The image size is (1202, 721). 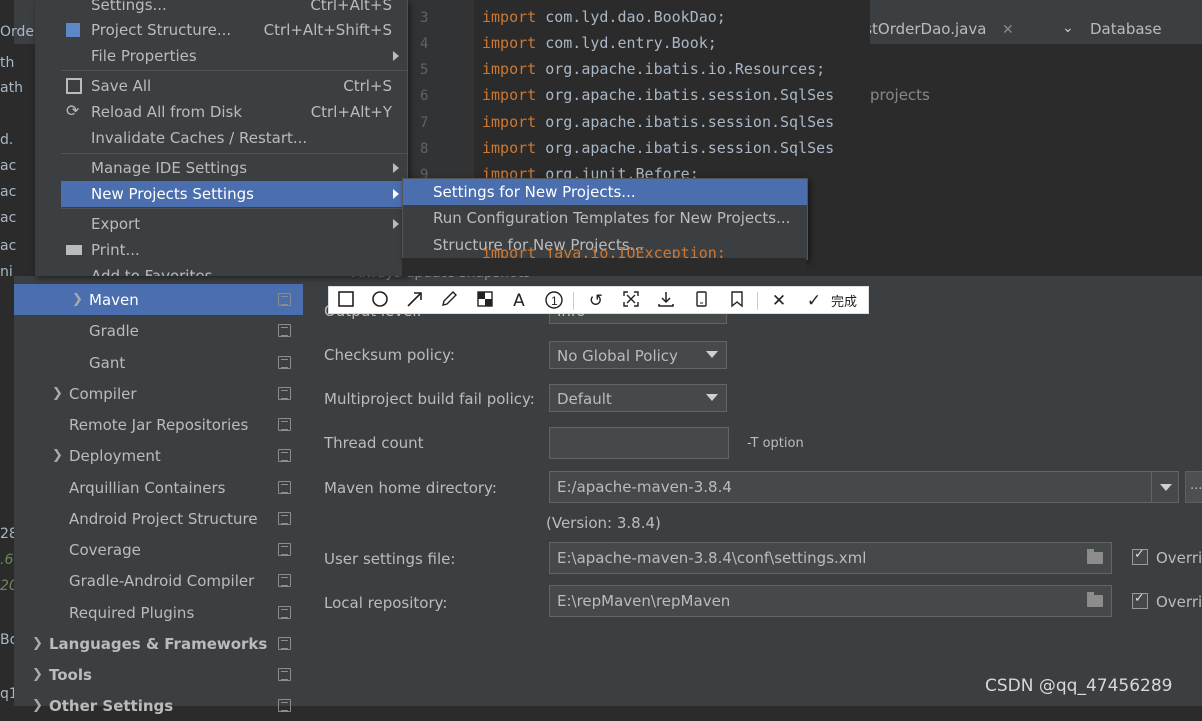 I want to click on nav-item-deployment: ❯ Deployment, so click(x=158, y=455).